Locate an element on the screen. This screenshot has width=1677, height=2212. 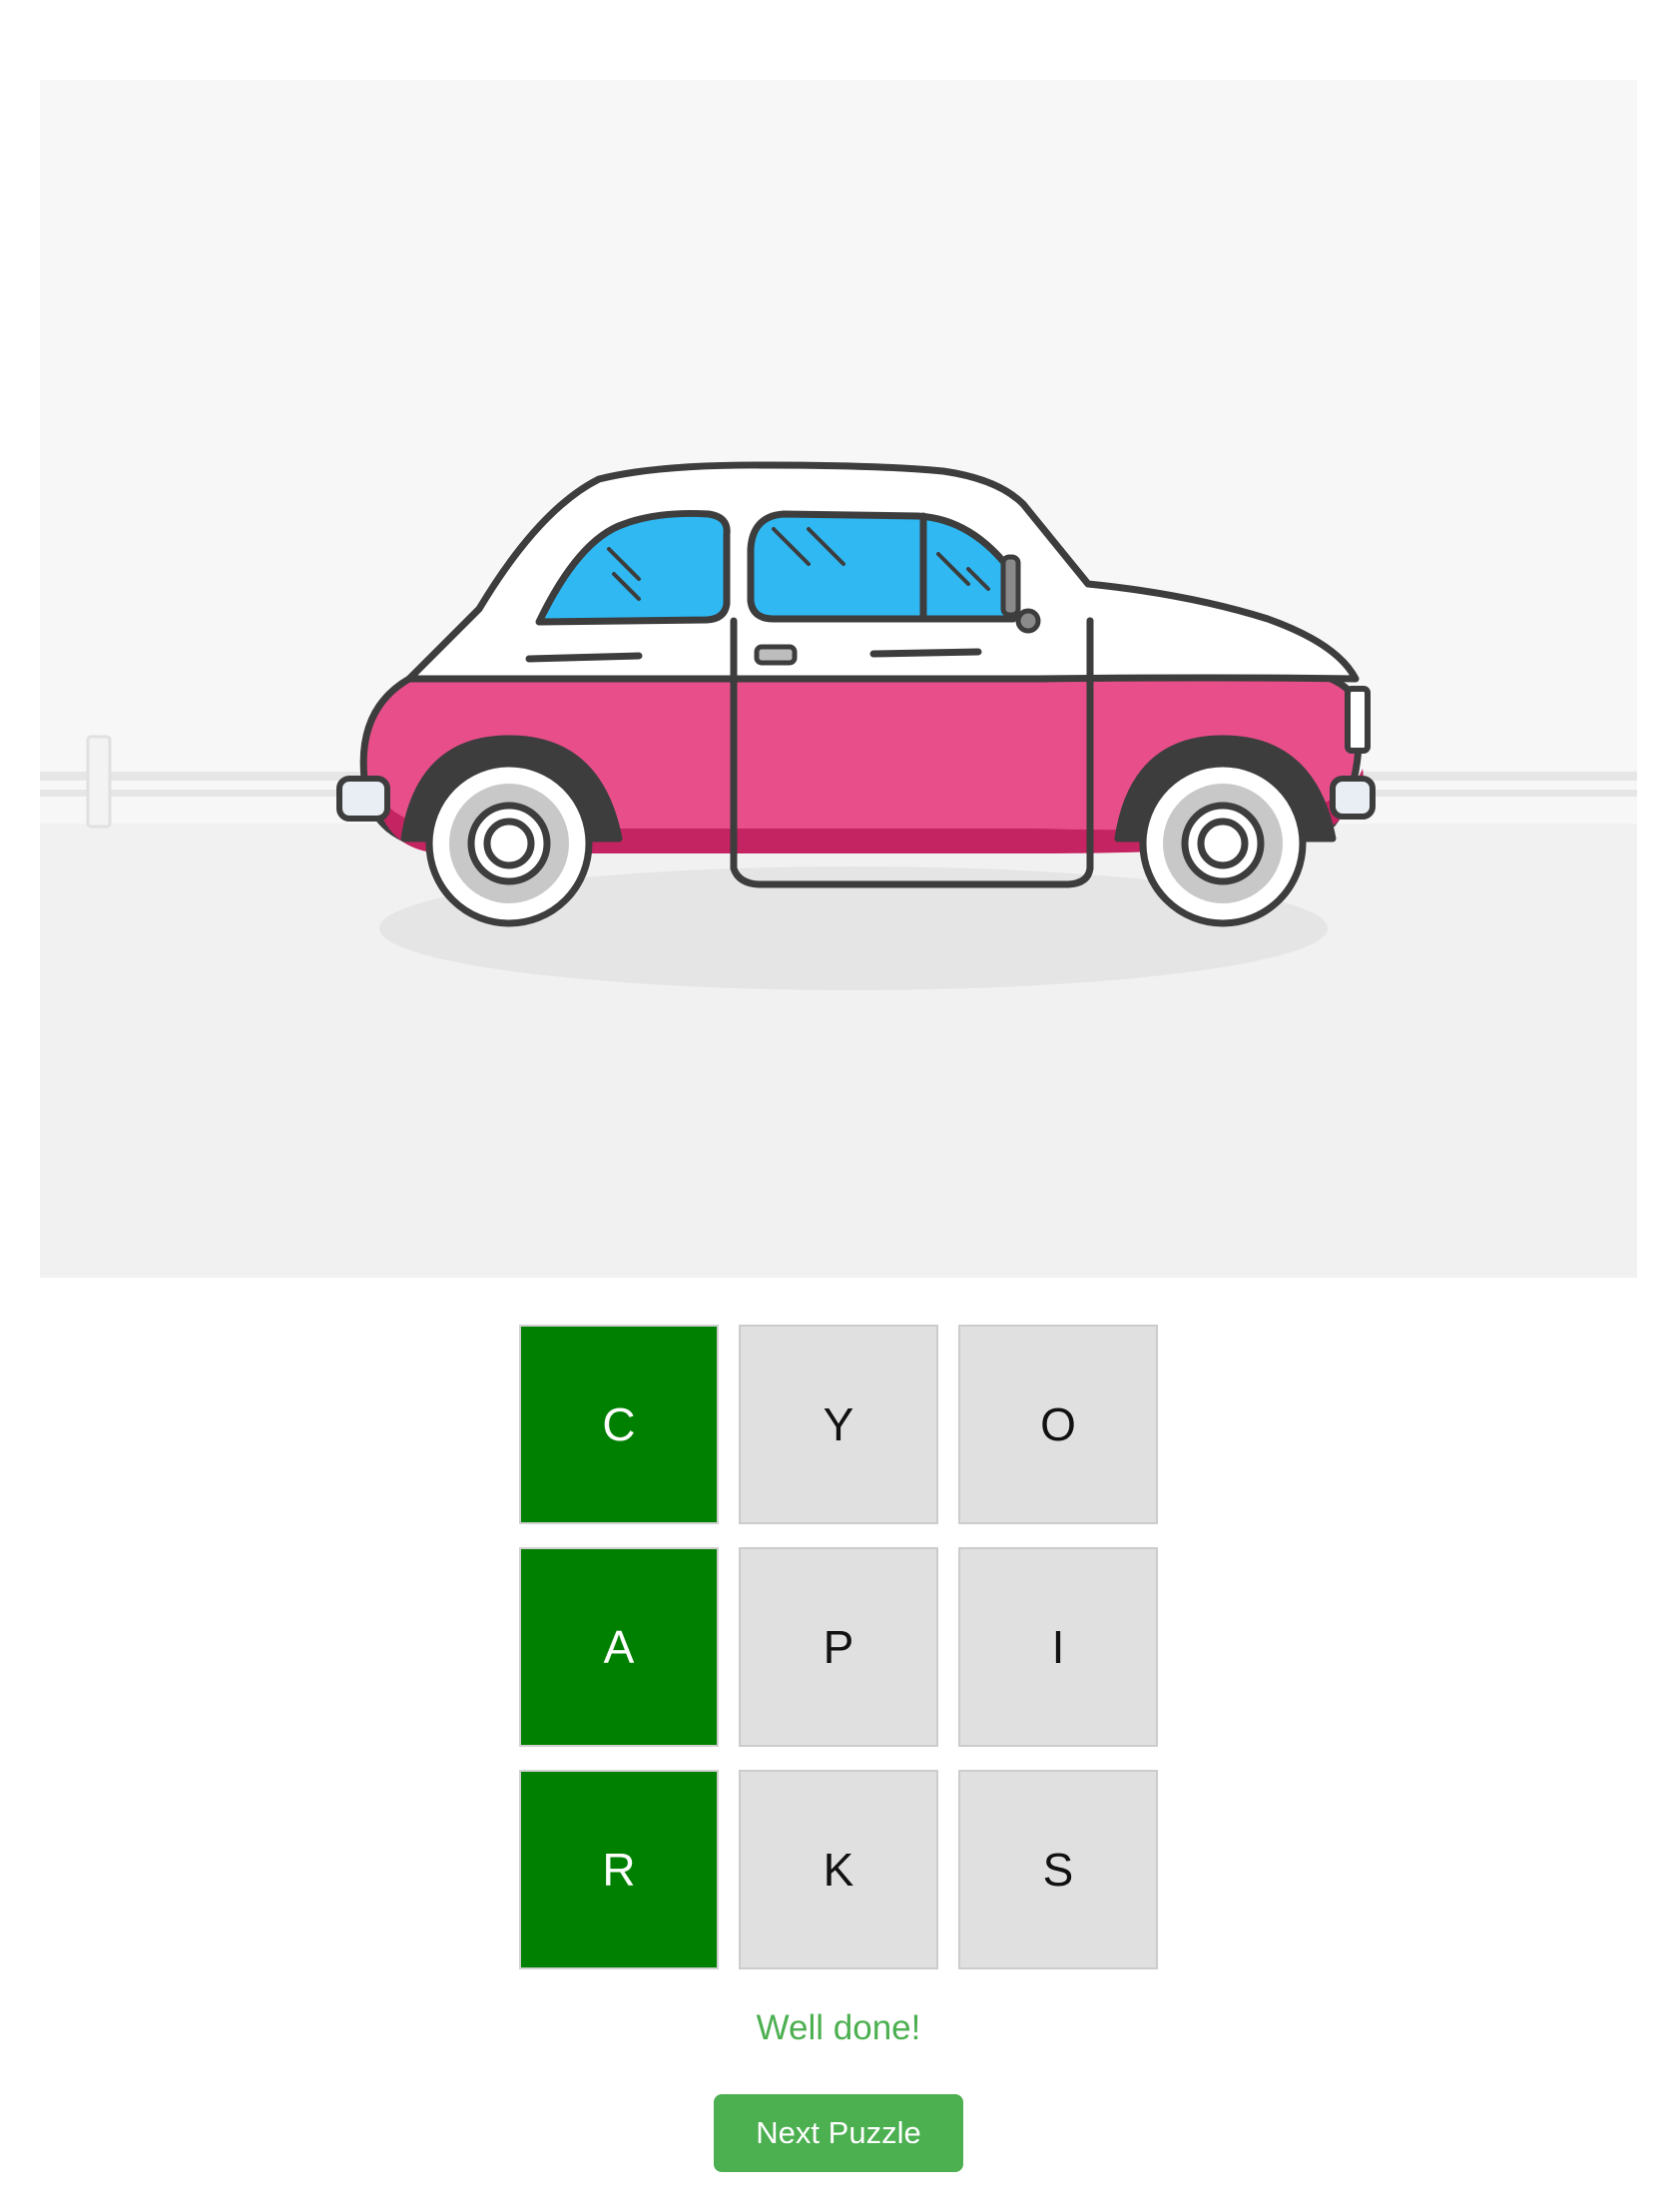
letter-tile: O is located at coordinates (1058, 1424).